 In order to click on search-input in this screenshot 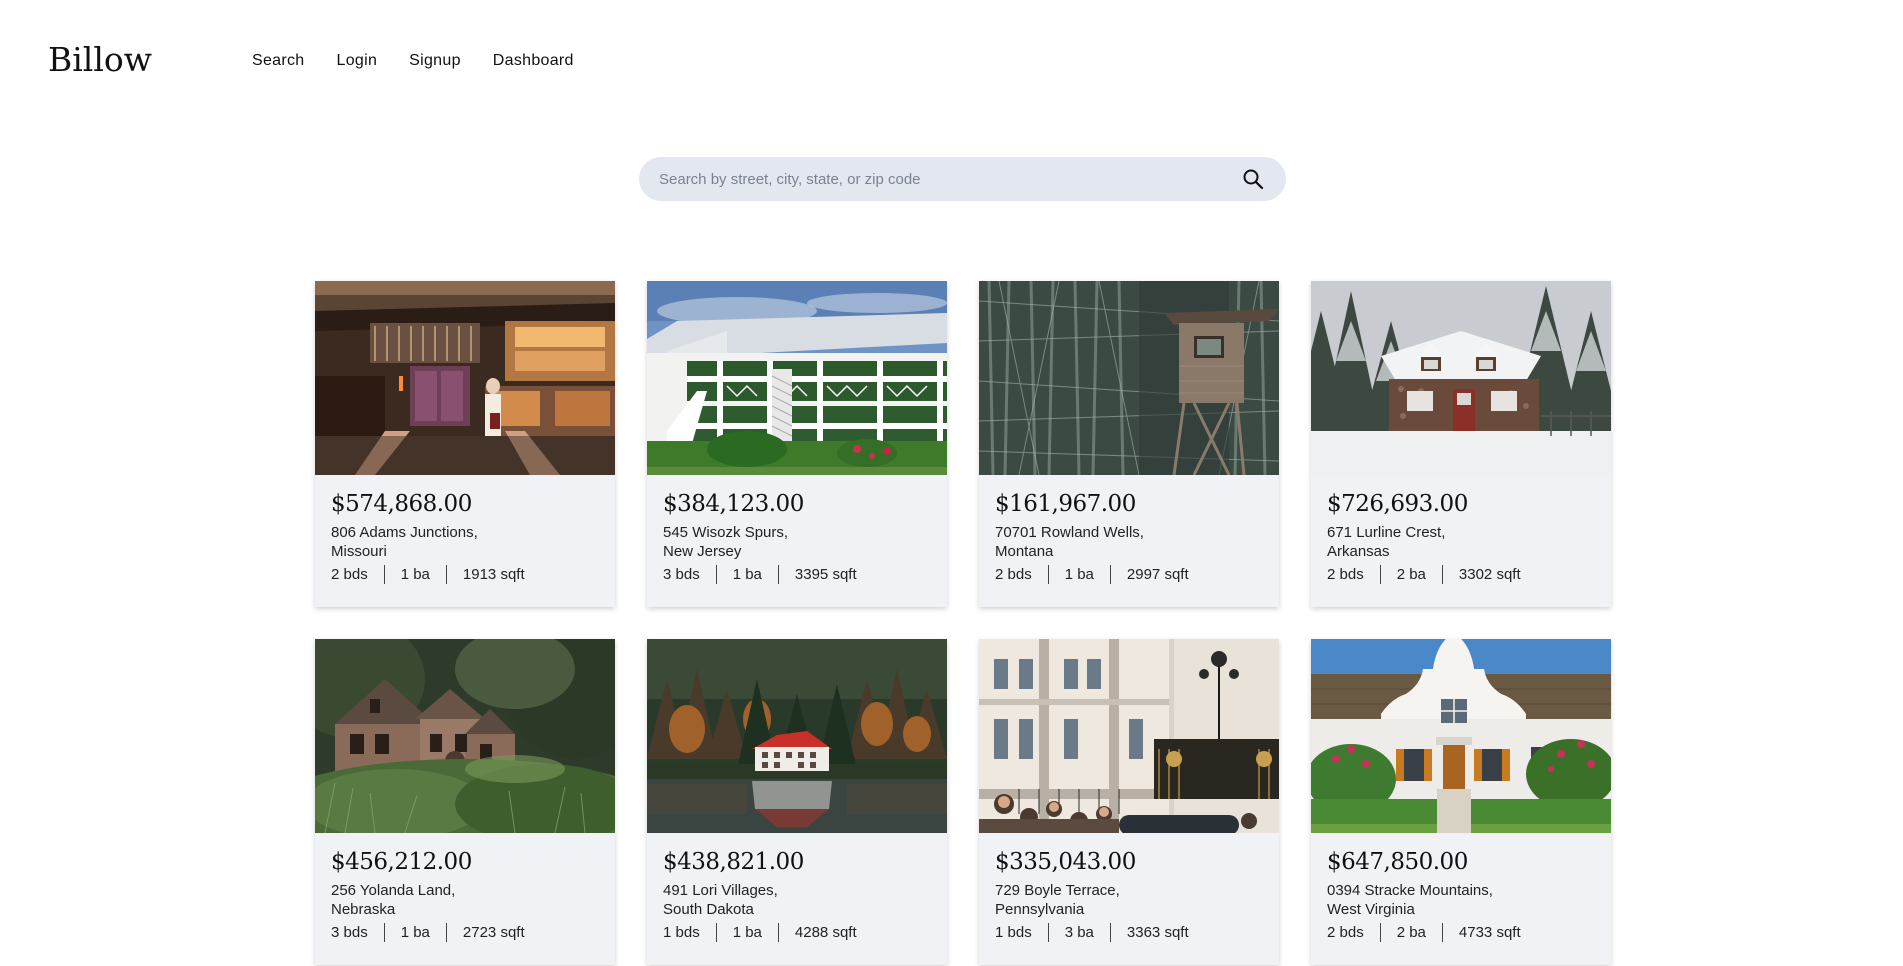, I will do `click(949, 179)`.